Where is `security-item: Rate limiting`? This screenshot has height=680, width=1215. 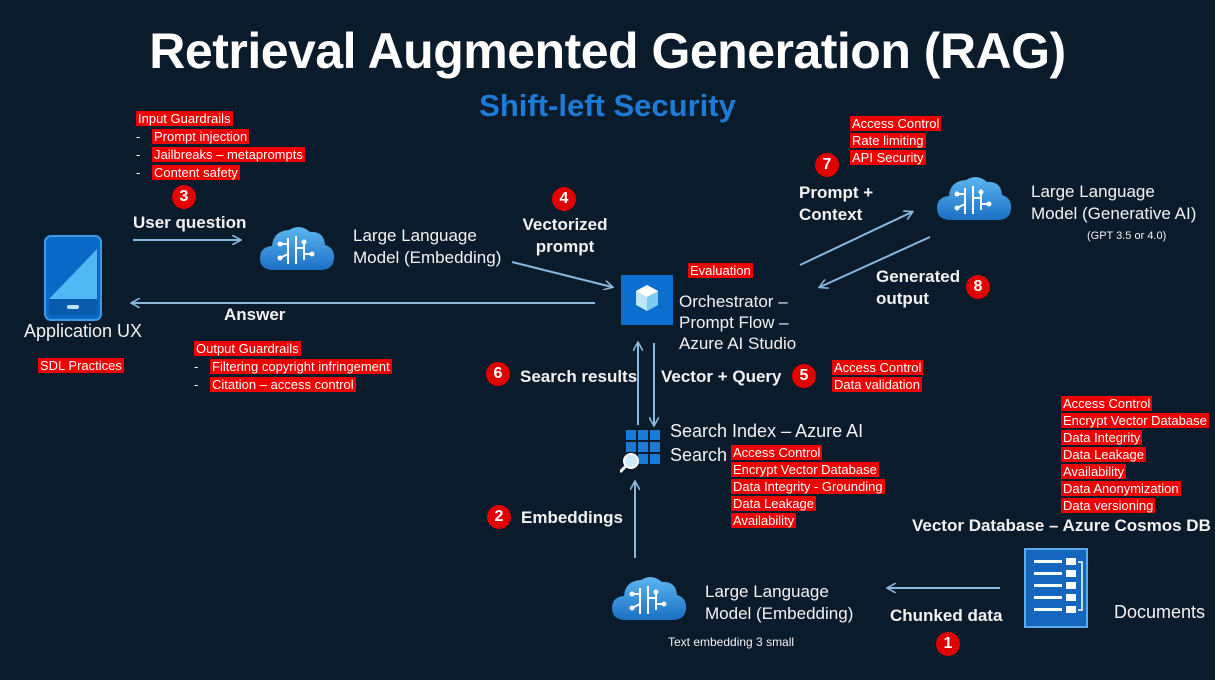 security-item: Rate limiting is located at coordinates (888, 140).